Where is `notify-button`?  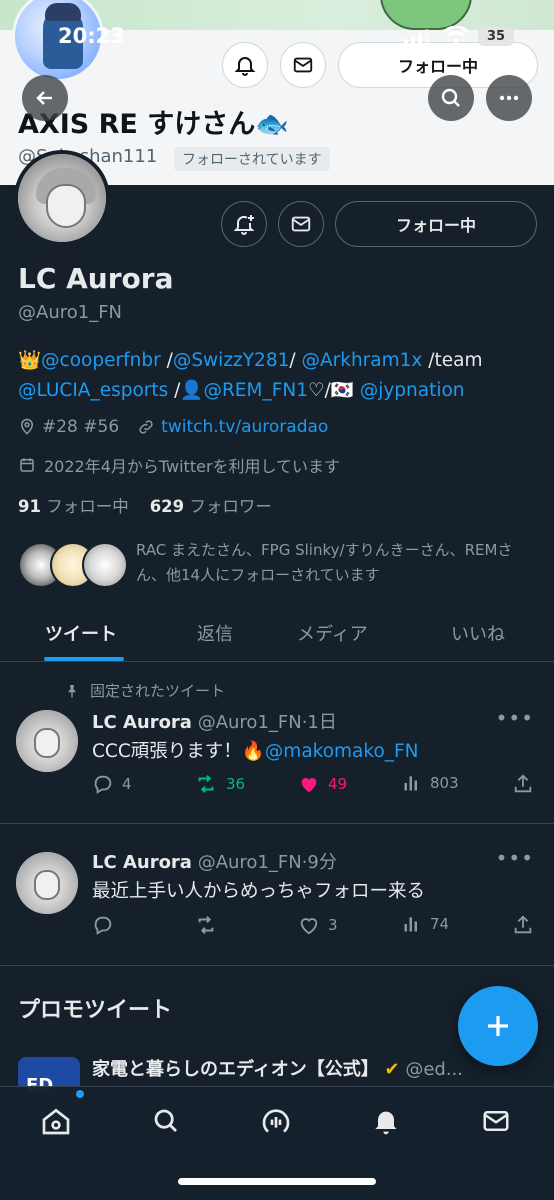 notify-button is located at coordinates (244, 224).